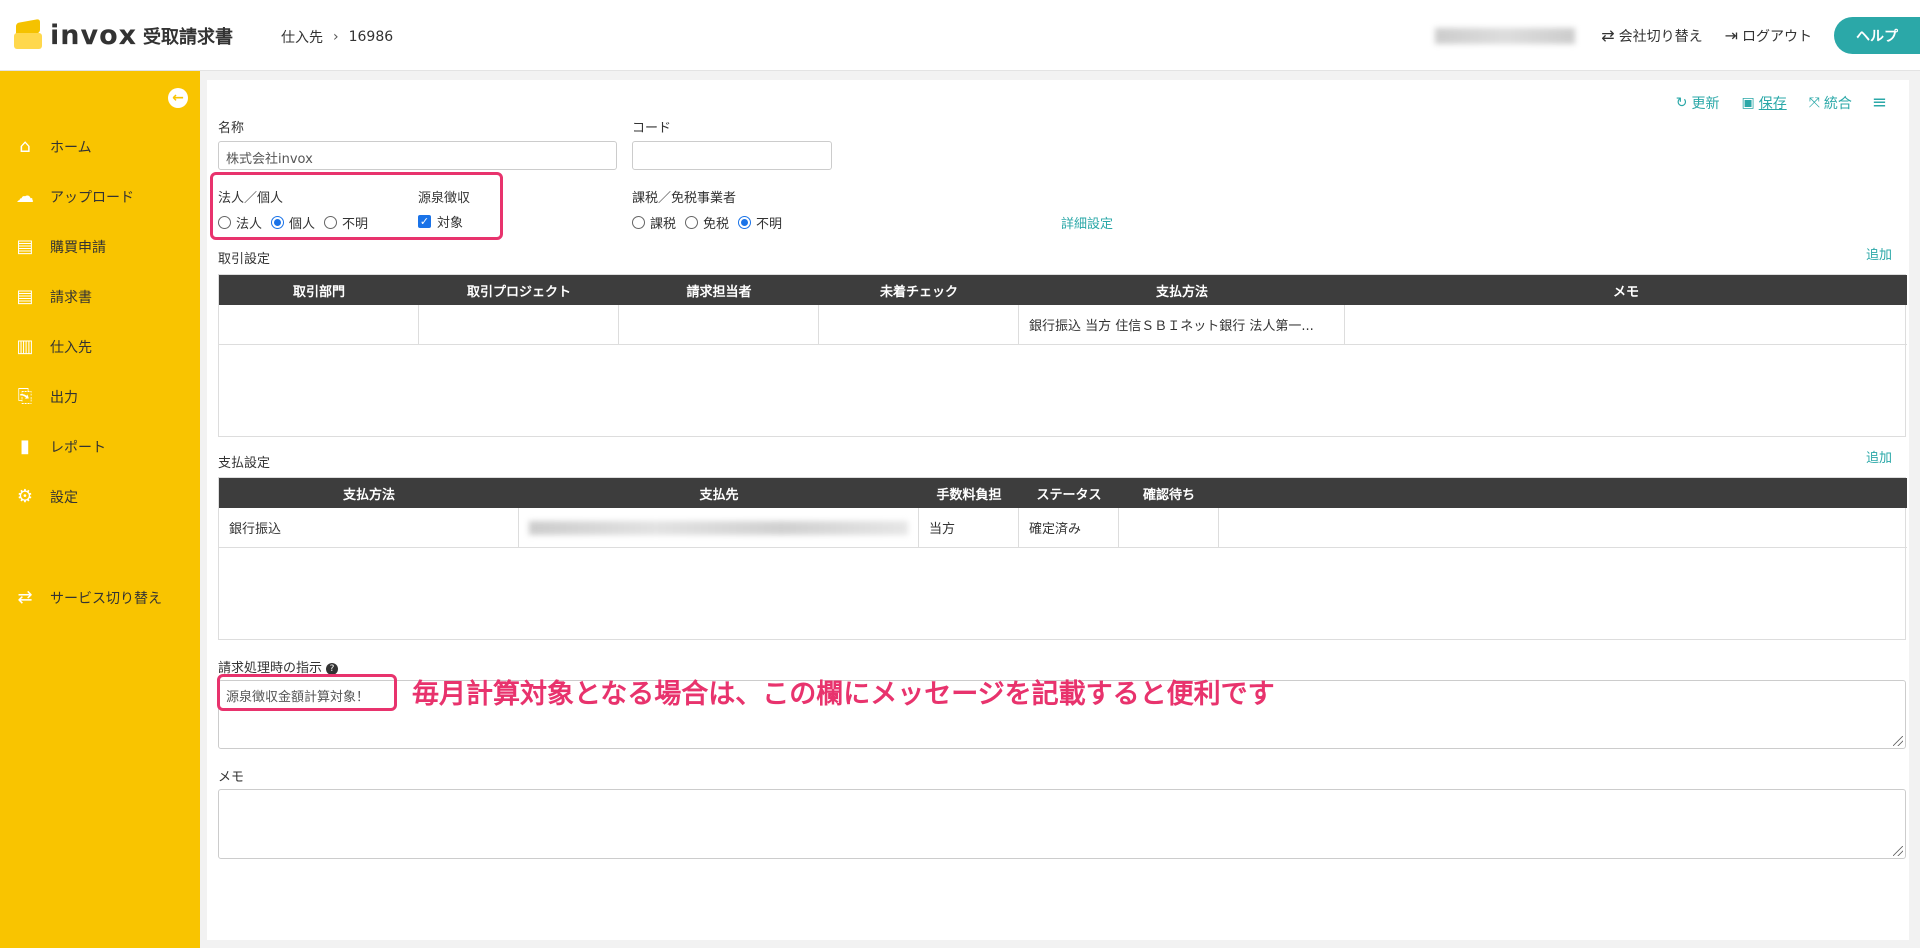 Image resolution: width=1920 pixels, height=948 pixels. I want to click on sidebar-item-label: 請求書, so click(71, 297).